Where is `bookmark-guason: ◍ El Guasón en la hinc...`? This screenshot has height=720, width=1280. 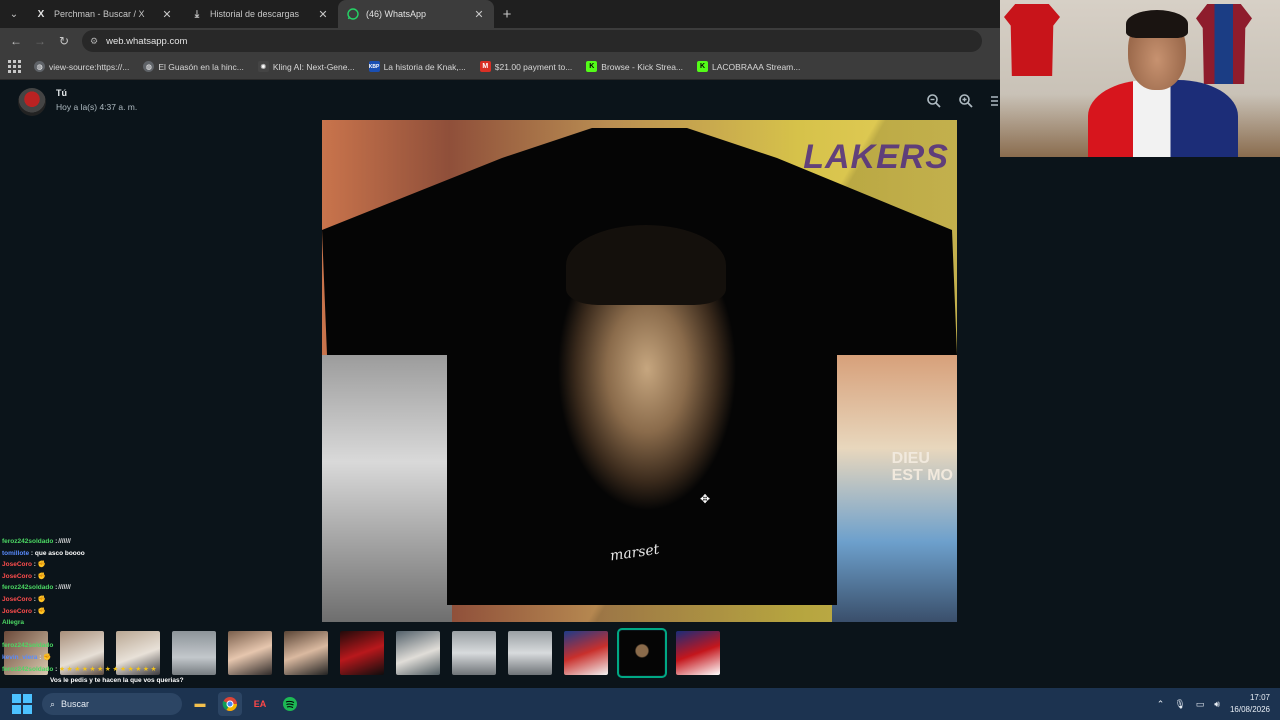 bookmark-guason: ◍ El Guasón en la hinc... is located at coordinates (193, 66).